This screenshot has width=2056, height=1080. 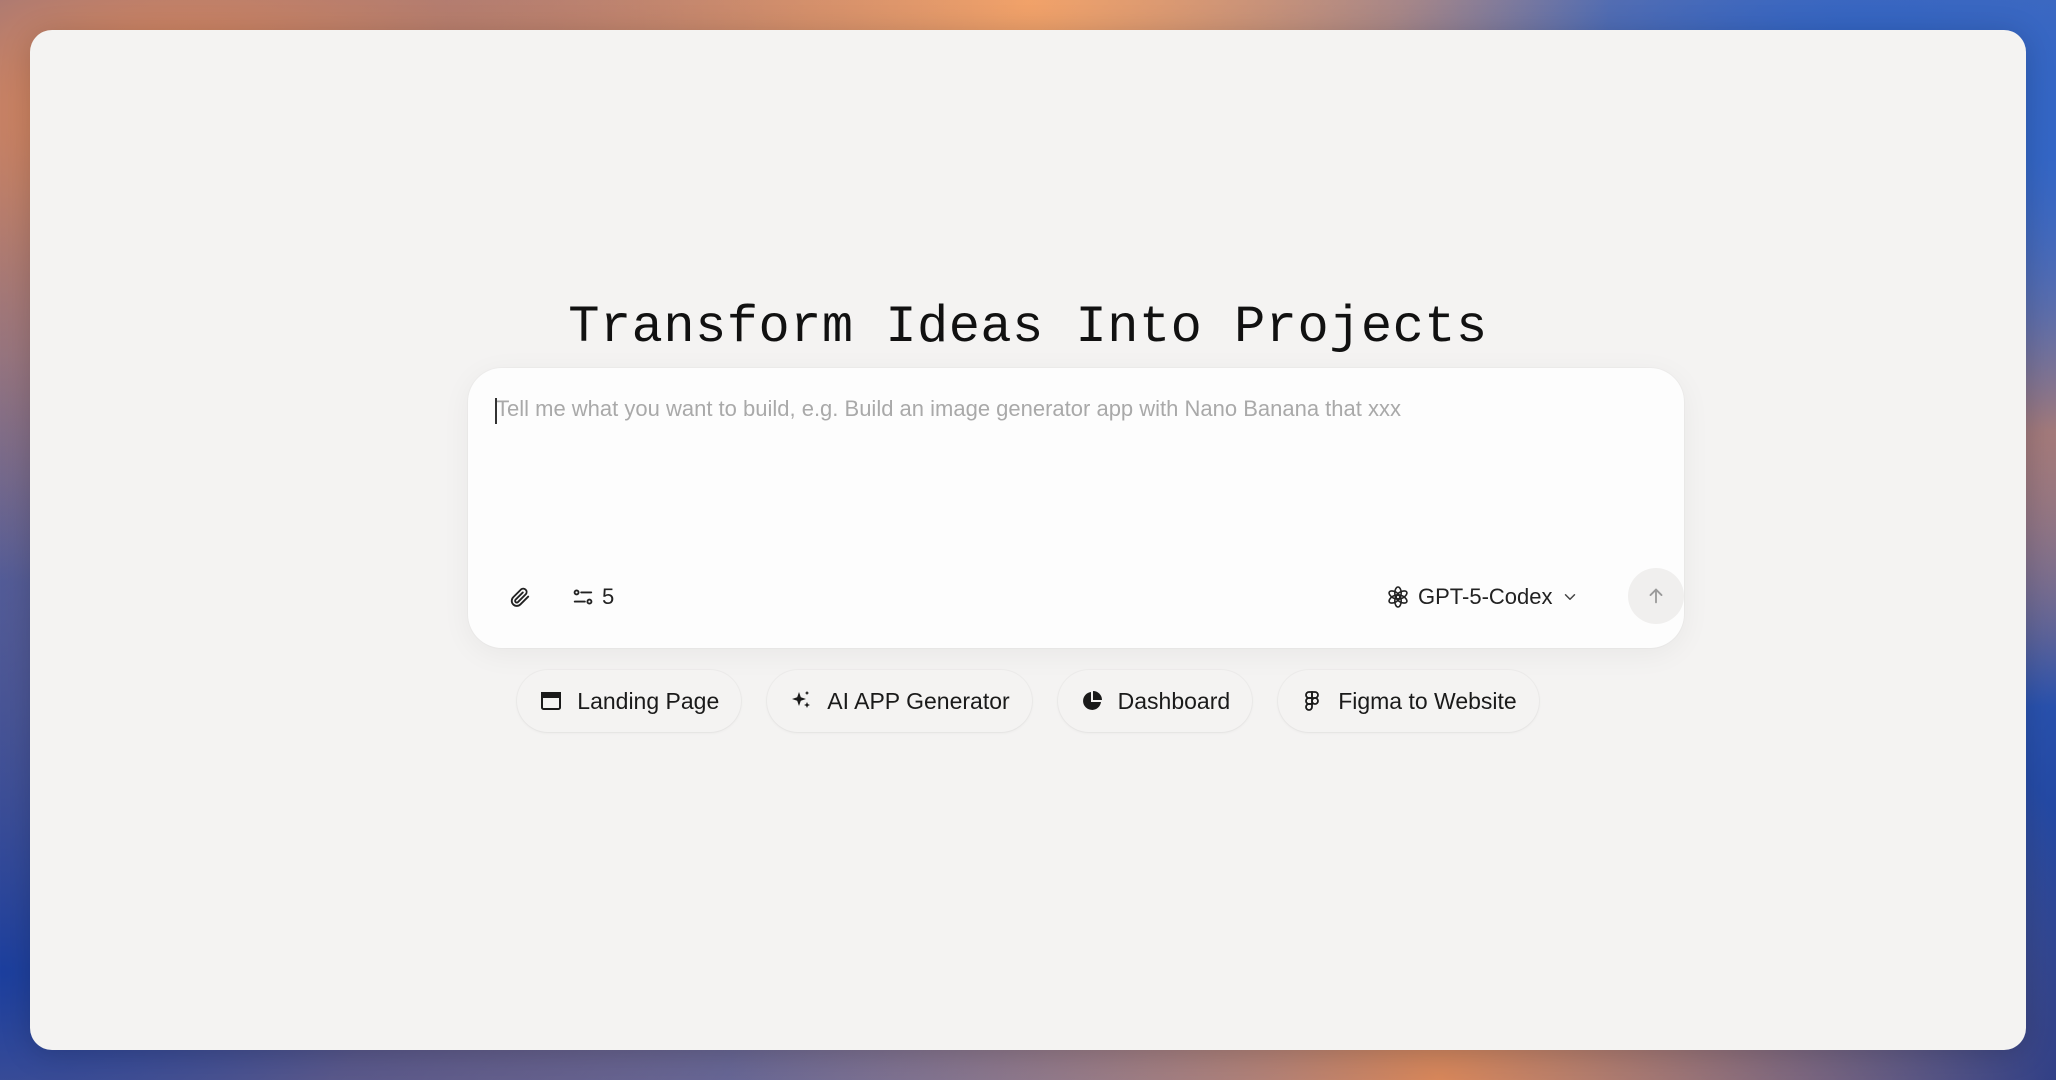 What do you see at coordinates (583, 597) in the screenshot?
I see `sliders-icon` at bounding box center [583, 597].